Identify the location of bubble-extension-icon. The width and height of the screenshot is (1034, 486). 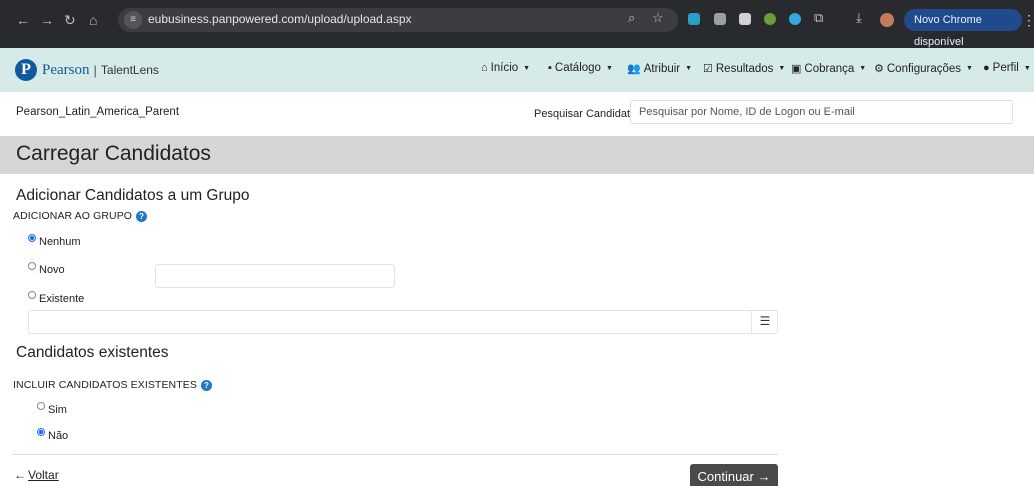
(795, 19).